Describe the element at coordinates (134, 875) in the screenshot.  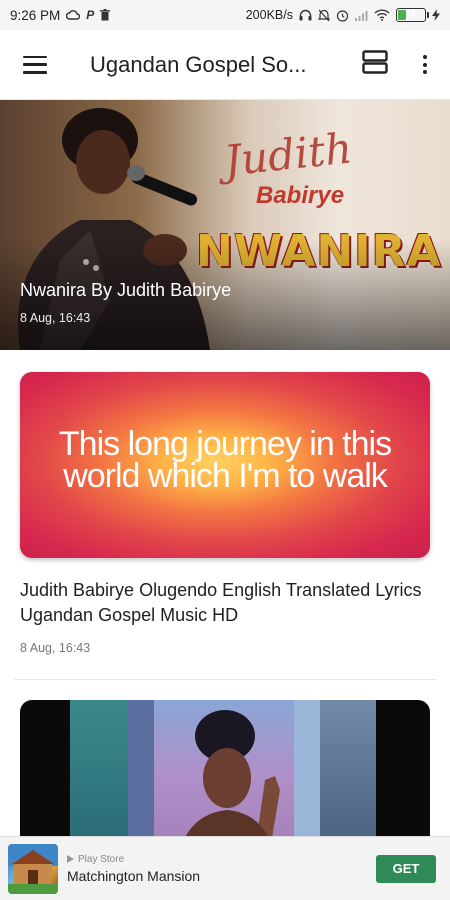
I see `ad-app-name: Matchington Mansion` at that location.